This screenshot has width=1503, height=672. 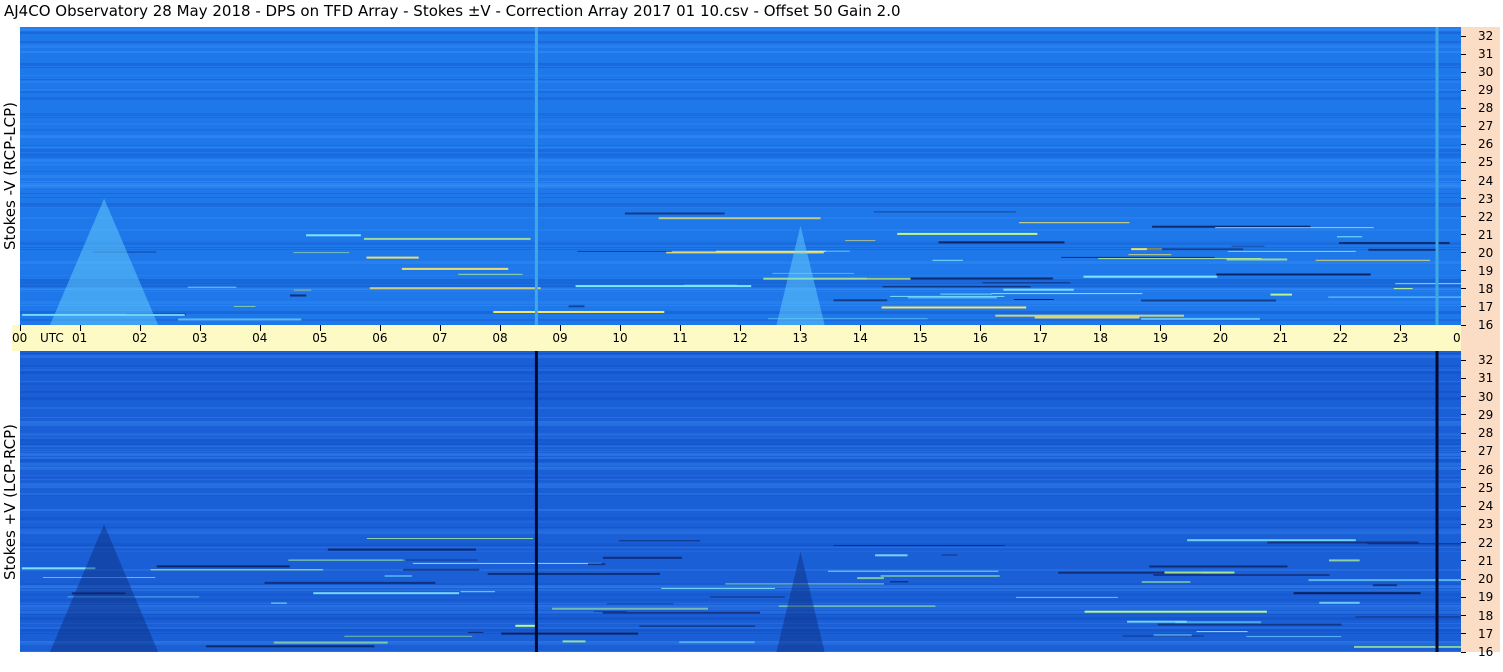 I want to click on utc-tick-label: 22, so click(x=1340, y=338).